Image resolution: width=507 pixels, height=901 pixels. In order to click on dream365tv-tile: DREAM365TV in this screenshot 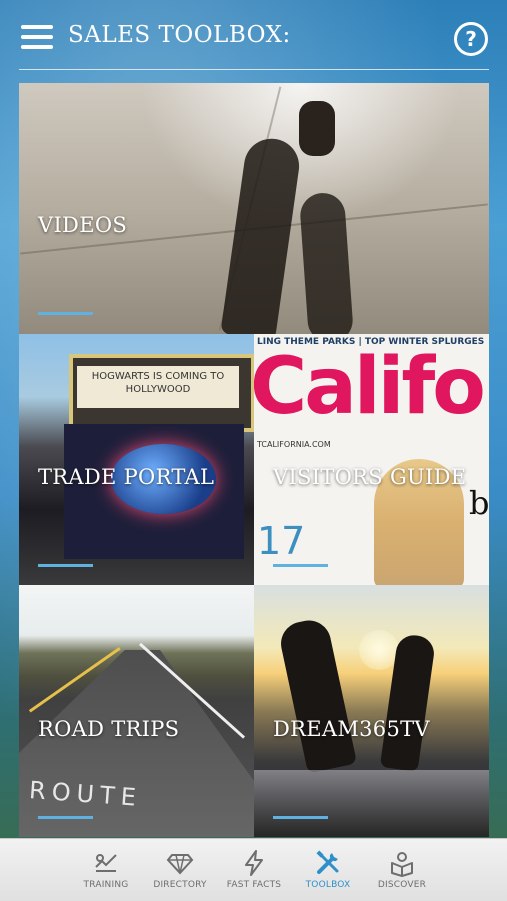, I will do `click(371, 711)`.